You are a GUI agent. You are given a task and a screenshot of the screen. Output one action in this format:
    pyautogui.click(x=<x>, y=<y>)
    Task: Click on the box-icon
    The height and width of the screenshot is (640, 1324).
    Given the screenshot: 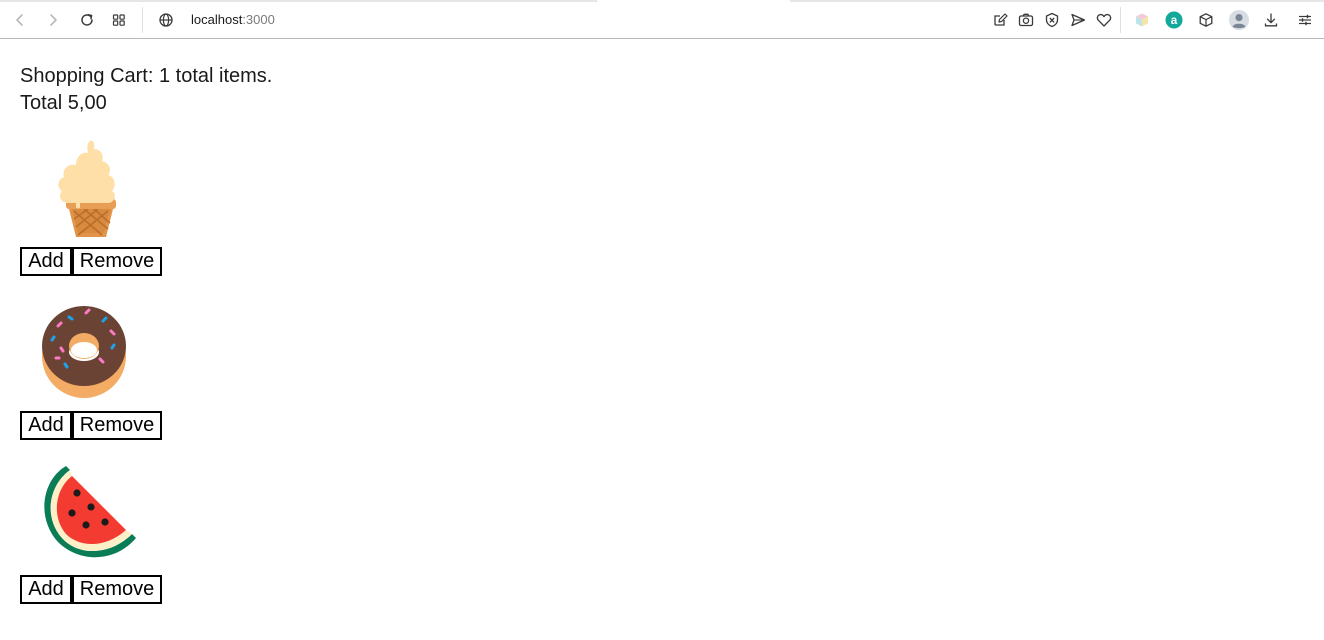 What is the action you would take?
    pyautogui.click(x=1206, y=20)
    